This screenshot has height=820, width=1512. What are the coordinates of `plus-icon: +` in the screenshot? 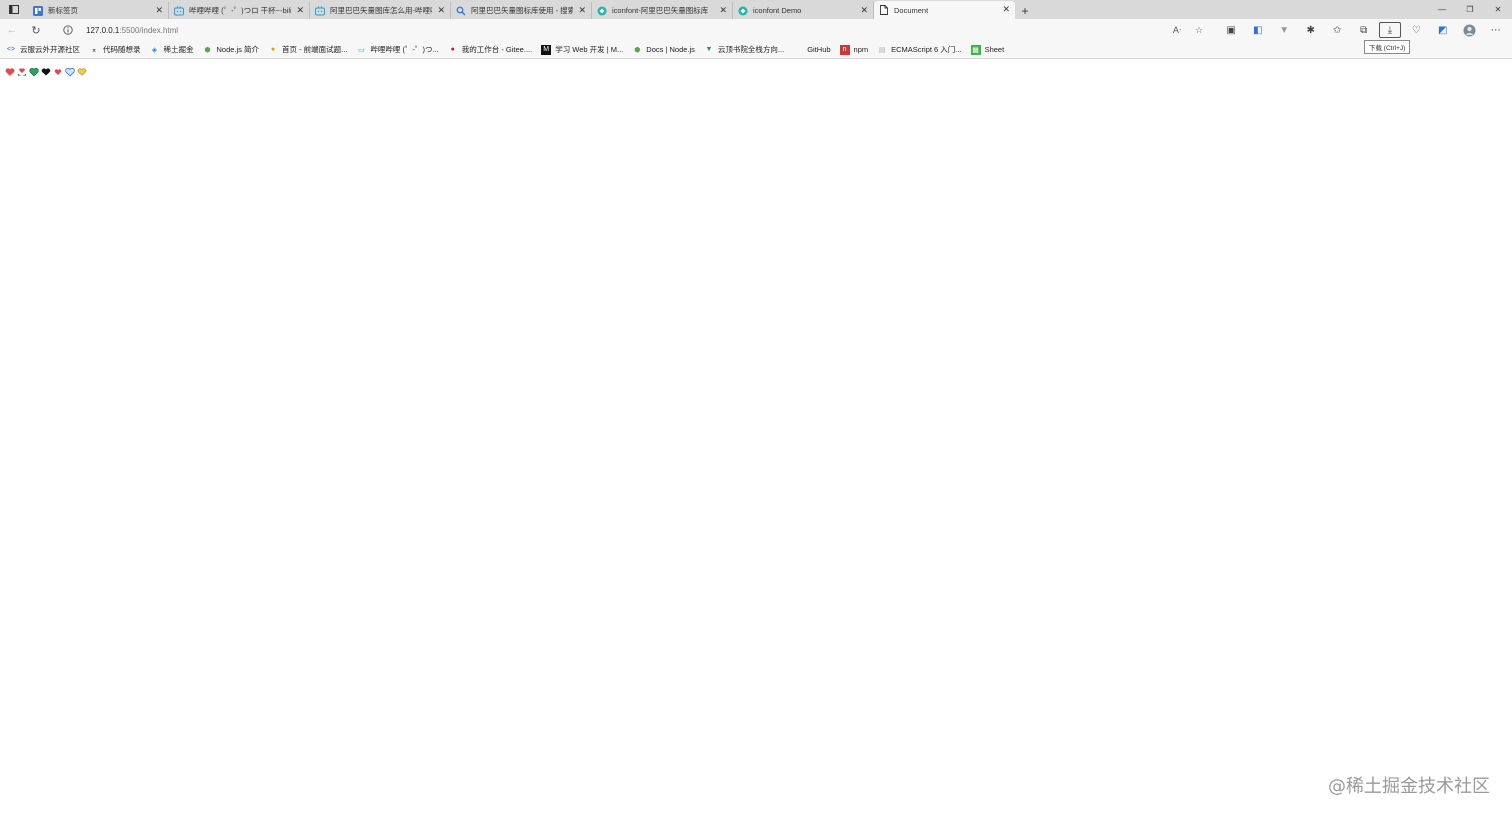 It's located at (1025, 10).